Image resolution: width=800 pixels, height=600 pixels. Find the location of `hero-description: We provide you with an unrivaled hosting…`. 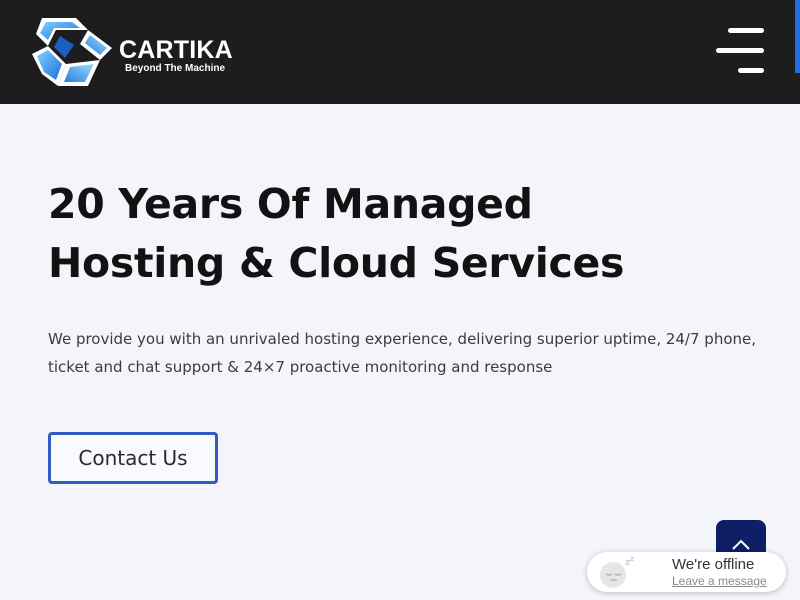

hero-description: We provide you with an unrivaled hosting… is located at coordinates (408, 353).